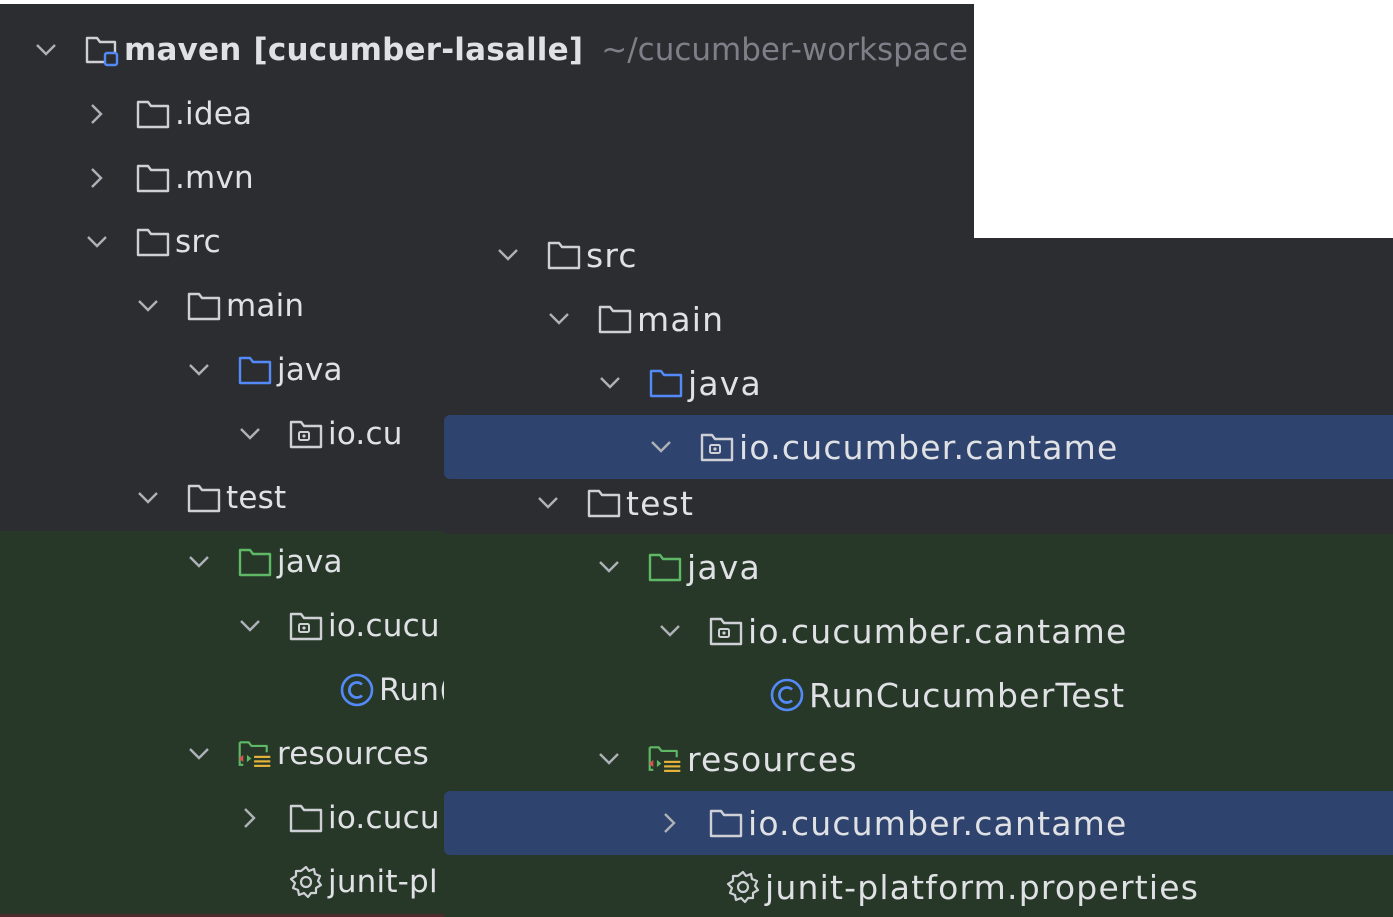 Image resolution: width=1393 pixels, height=917 pixels. Describe the element at coordinates (784, 50) in the screenshot. I see `project-path: ~/cucumber-workspace` at that location.